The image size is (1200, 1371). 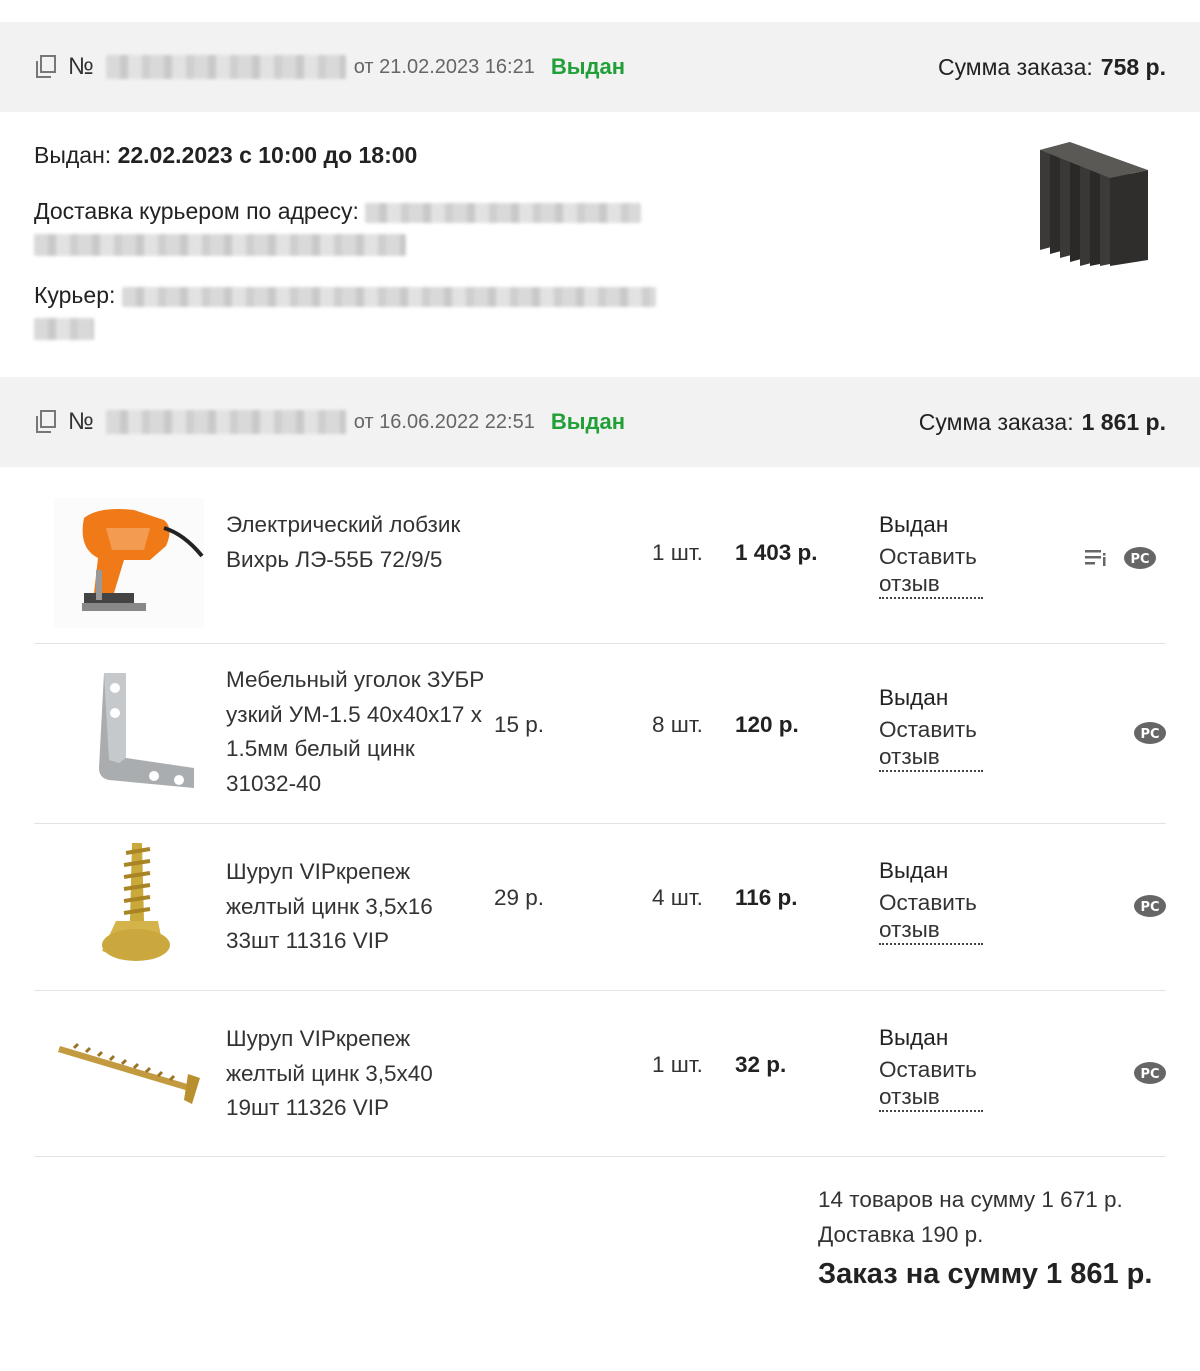 What do you see at coordinates (388, 296) in the screenshot?
I see `courier-redacted` at bounding box center [388, 296].